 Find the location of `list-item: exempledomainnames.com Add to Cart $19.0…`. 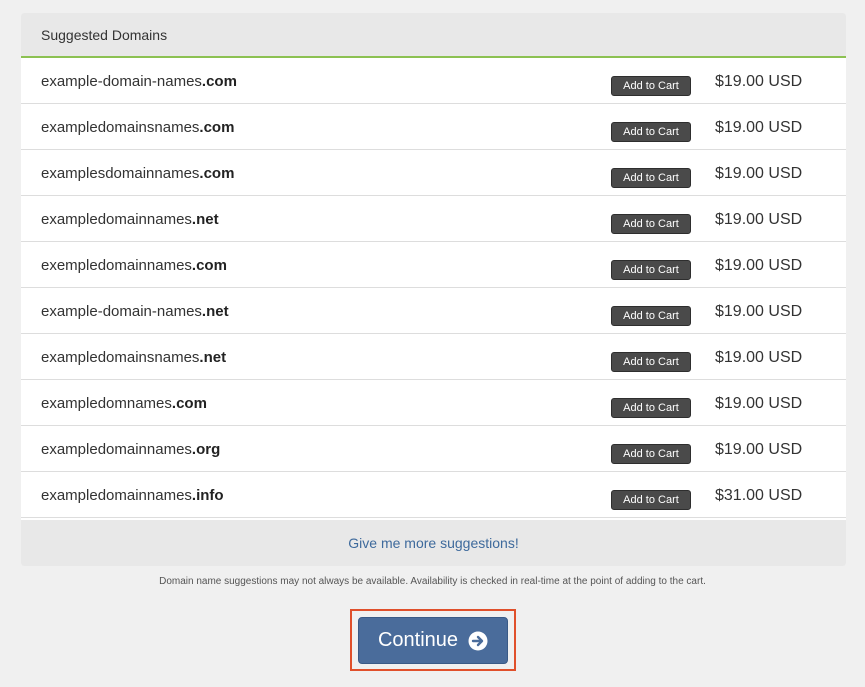

list-item: exempledomainnames.com Add to Cart $19.0… is located at coordinates (433, 265).